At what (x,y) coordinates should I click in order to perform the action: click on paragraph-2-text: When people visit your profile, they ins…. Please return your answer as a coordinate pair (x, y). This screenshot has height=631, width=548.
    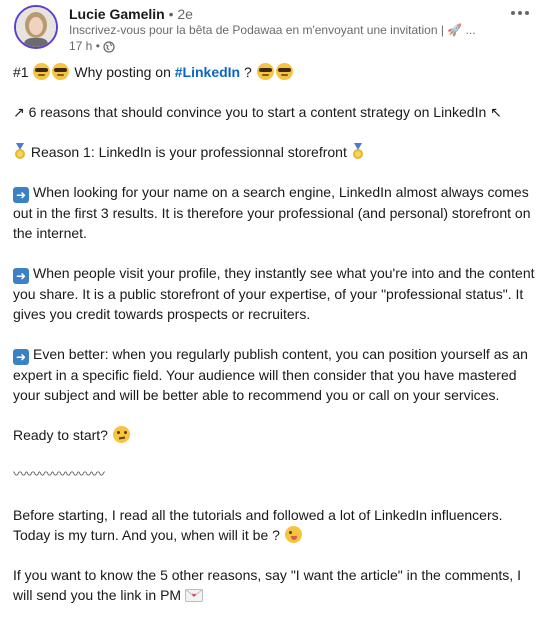
    Looking at the image, I should click on (274, 293).